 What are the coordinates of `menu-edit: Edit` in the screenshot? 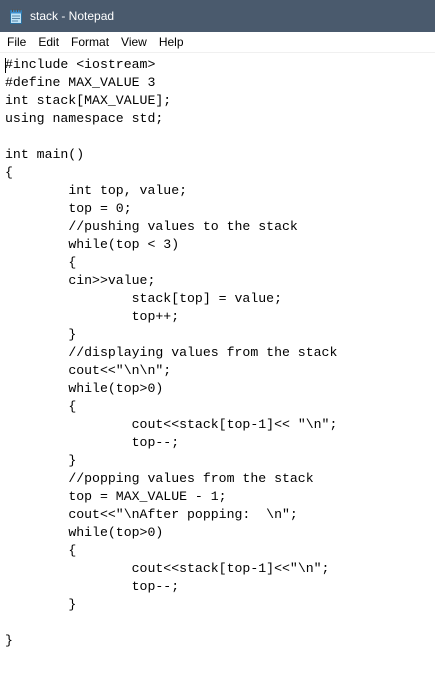 It's located at (48, 42).